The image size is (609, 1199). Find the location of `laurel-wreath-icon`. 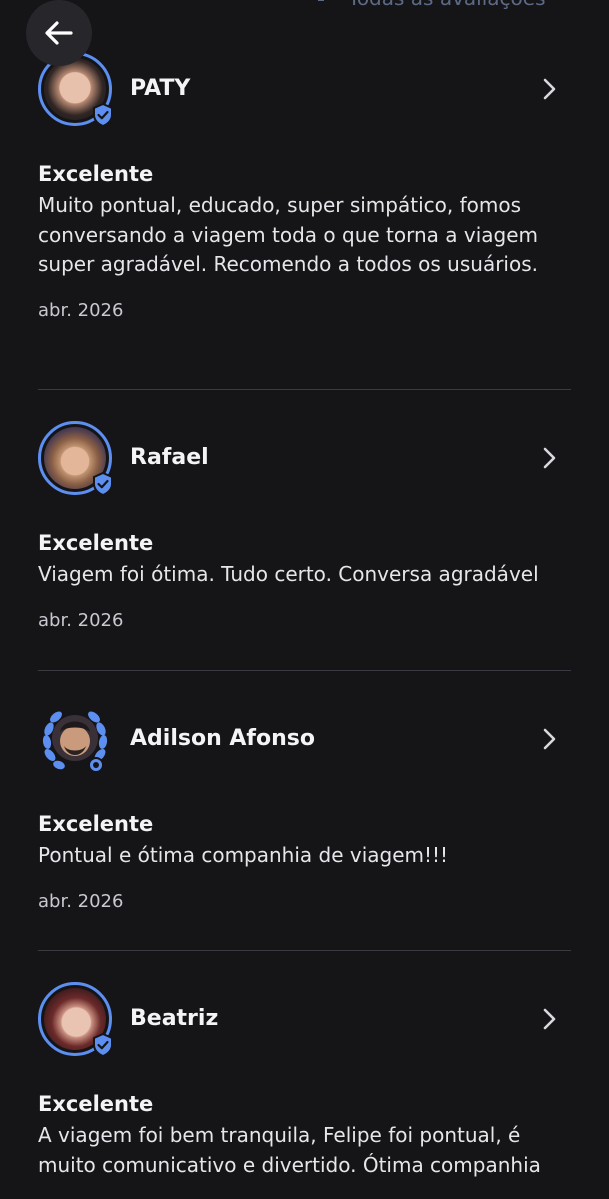

laurel-wreath-icon is located at coordinates (75, 742).